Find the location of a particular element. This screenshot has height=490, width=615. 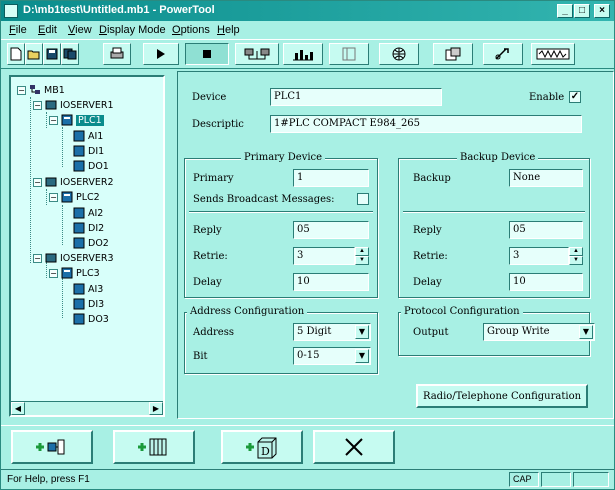

add-device-icon is located at coordinates (152, 447).